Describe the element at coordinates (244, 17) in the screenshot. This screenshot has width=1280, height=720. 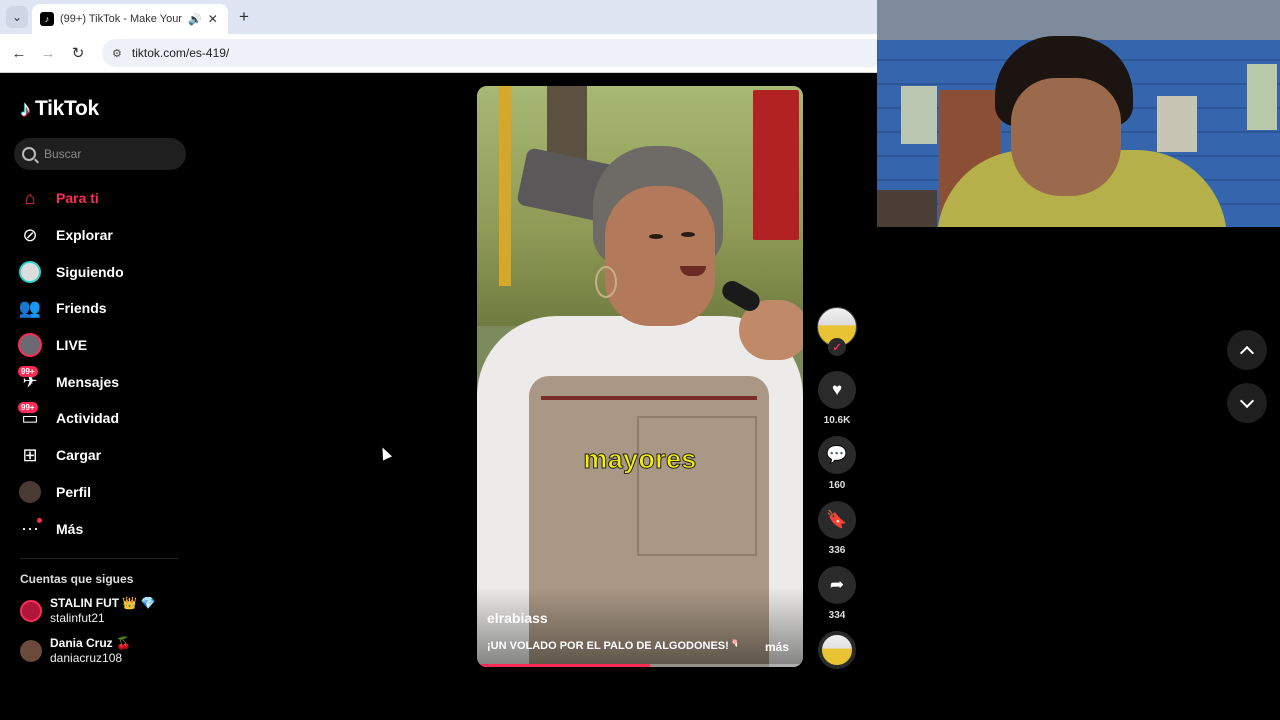
I see `new-tab-button: +` at that location.